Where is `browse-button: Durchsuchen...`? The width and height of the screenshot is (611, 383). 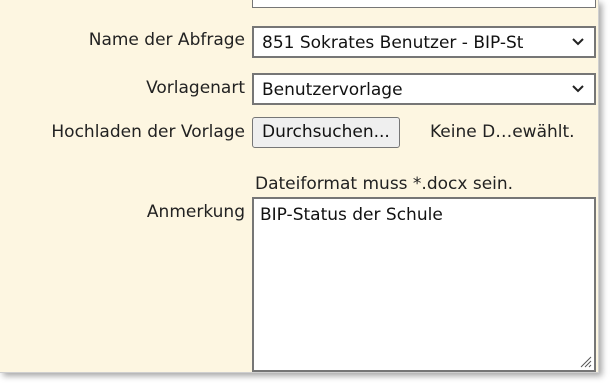
browse-button: Durchsuchen... is located at coordinates (326, 132).